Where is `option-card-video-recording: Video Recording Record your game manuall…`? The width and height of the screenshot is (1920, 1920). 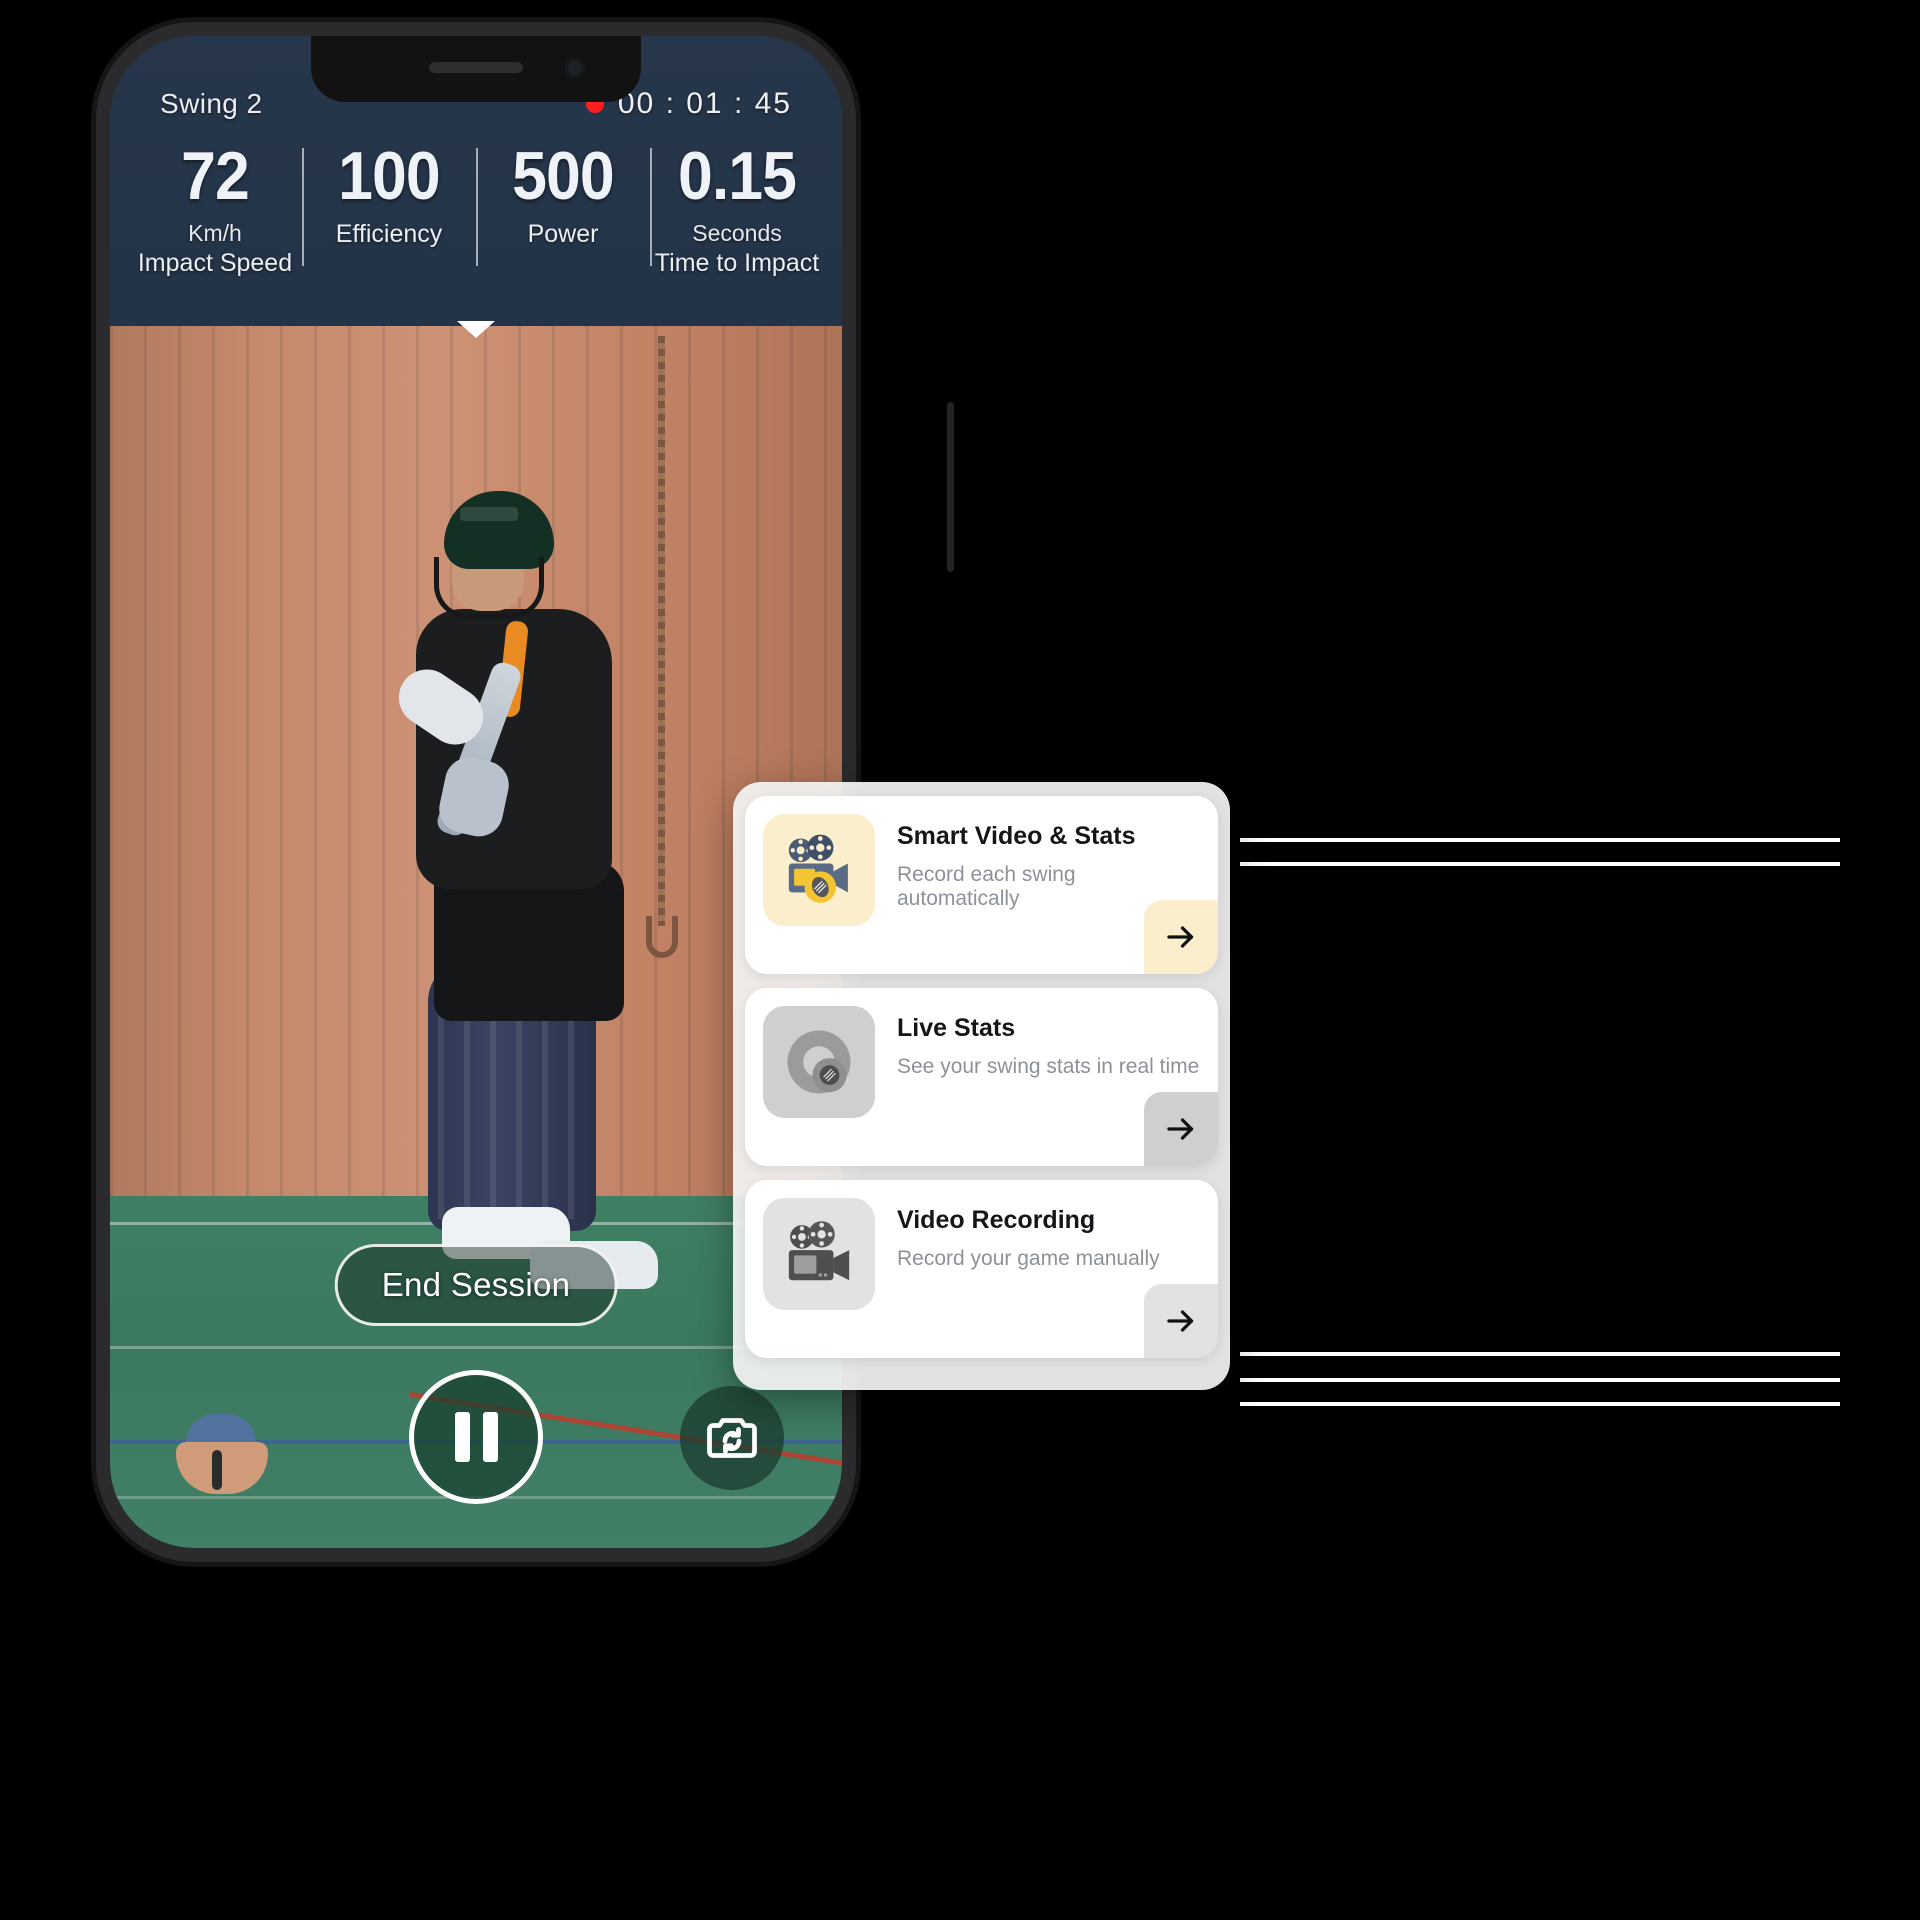
option-card-video-recording: Video Recording Record your game manuall… is located at coordinates (981, 1269).